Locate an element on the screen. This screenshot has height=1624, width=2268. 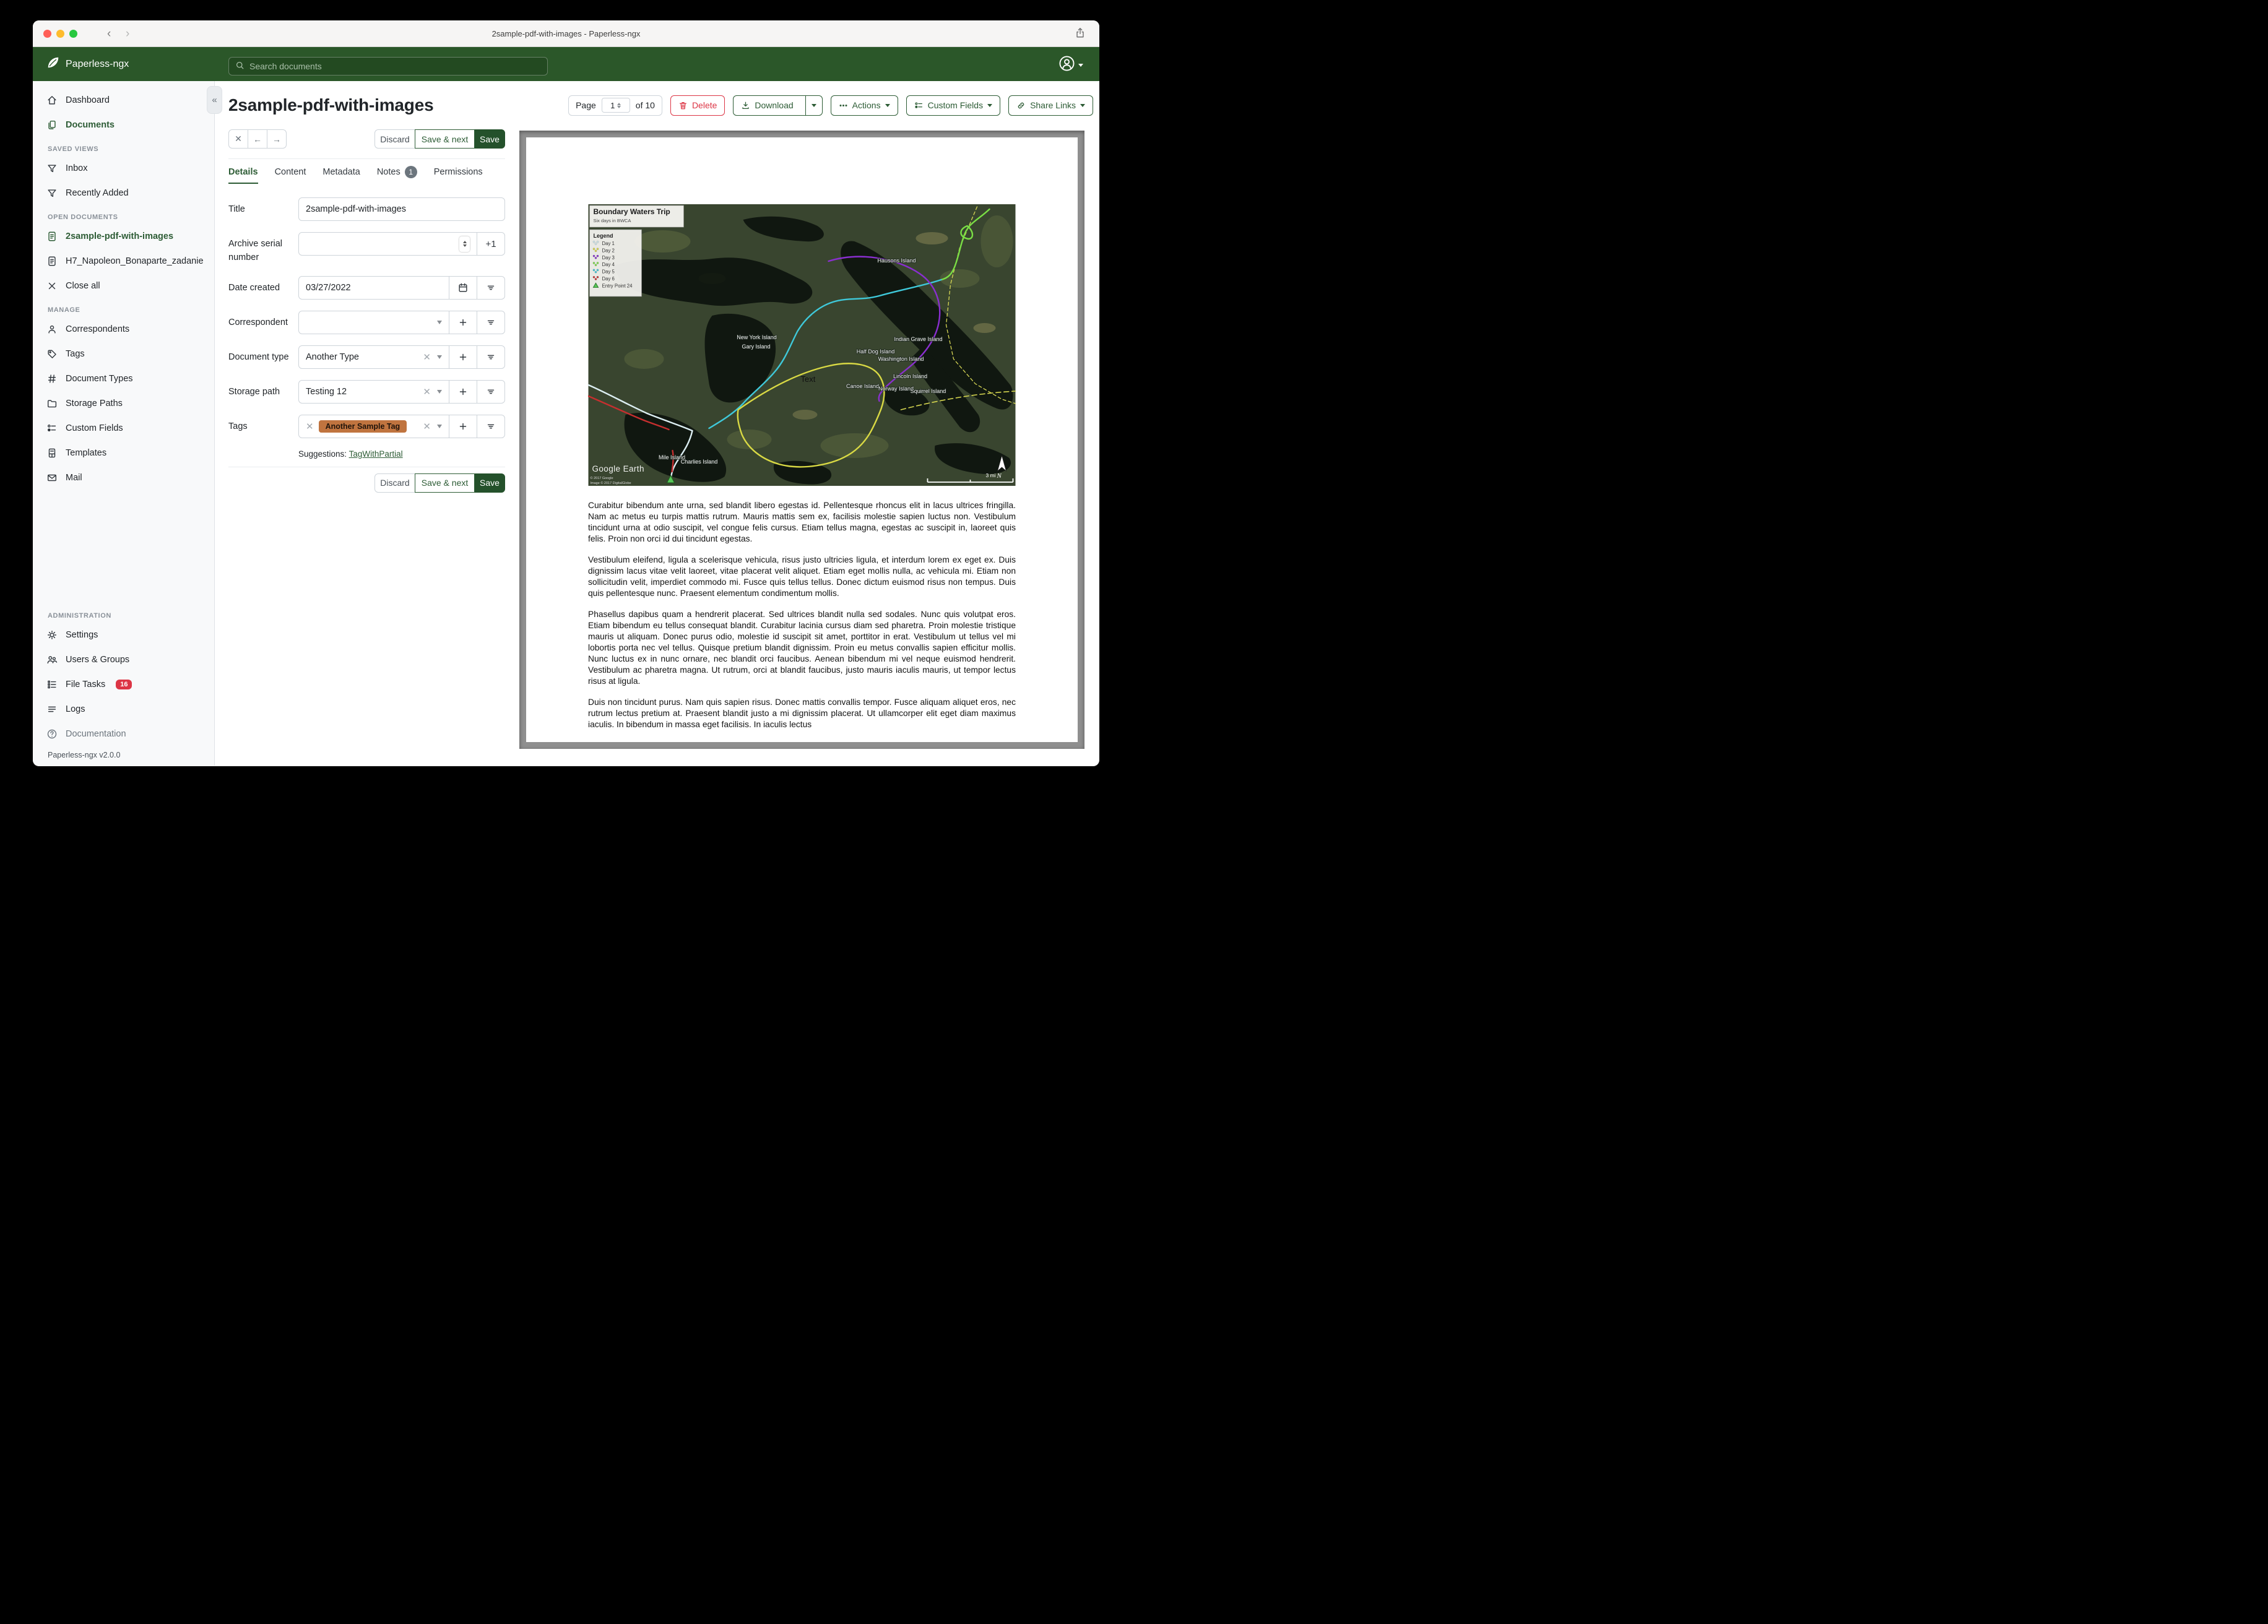
browser-forward-button: › is located at coordinates (127, 33).